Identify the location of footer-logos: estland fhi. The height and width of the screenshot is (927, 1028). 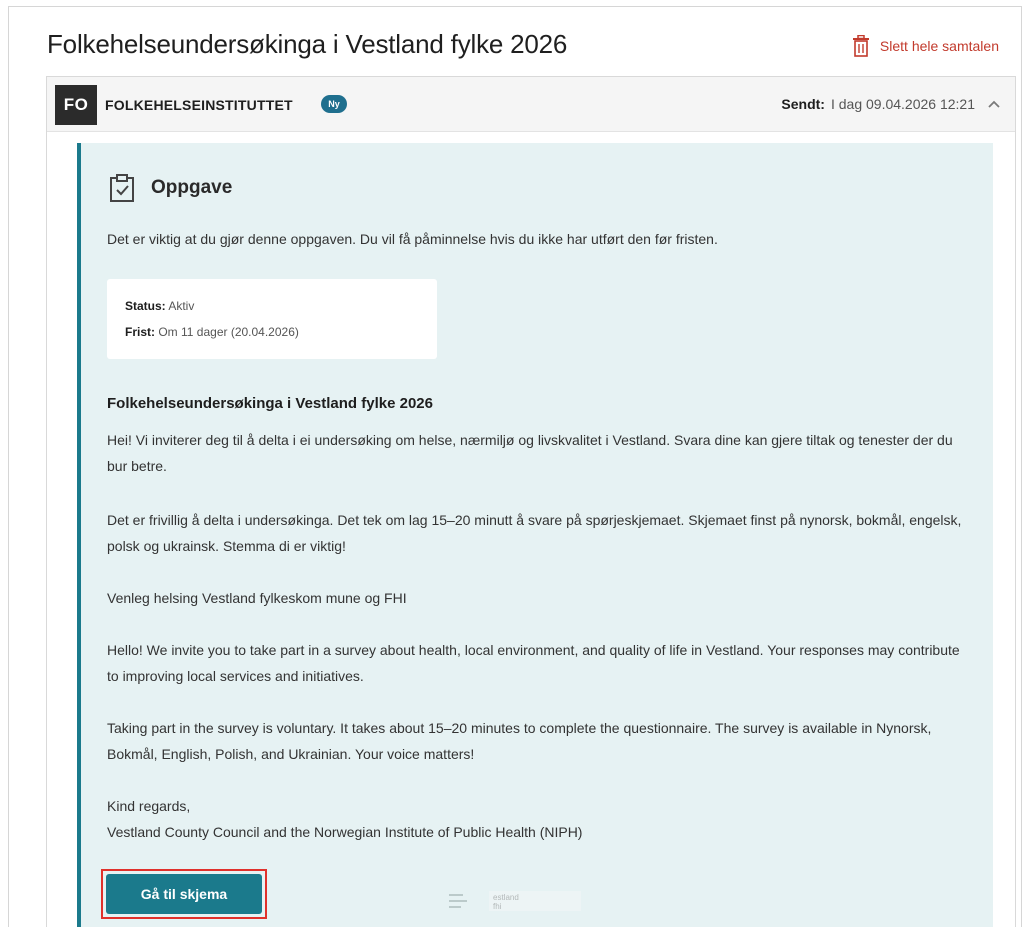
(514, 901).